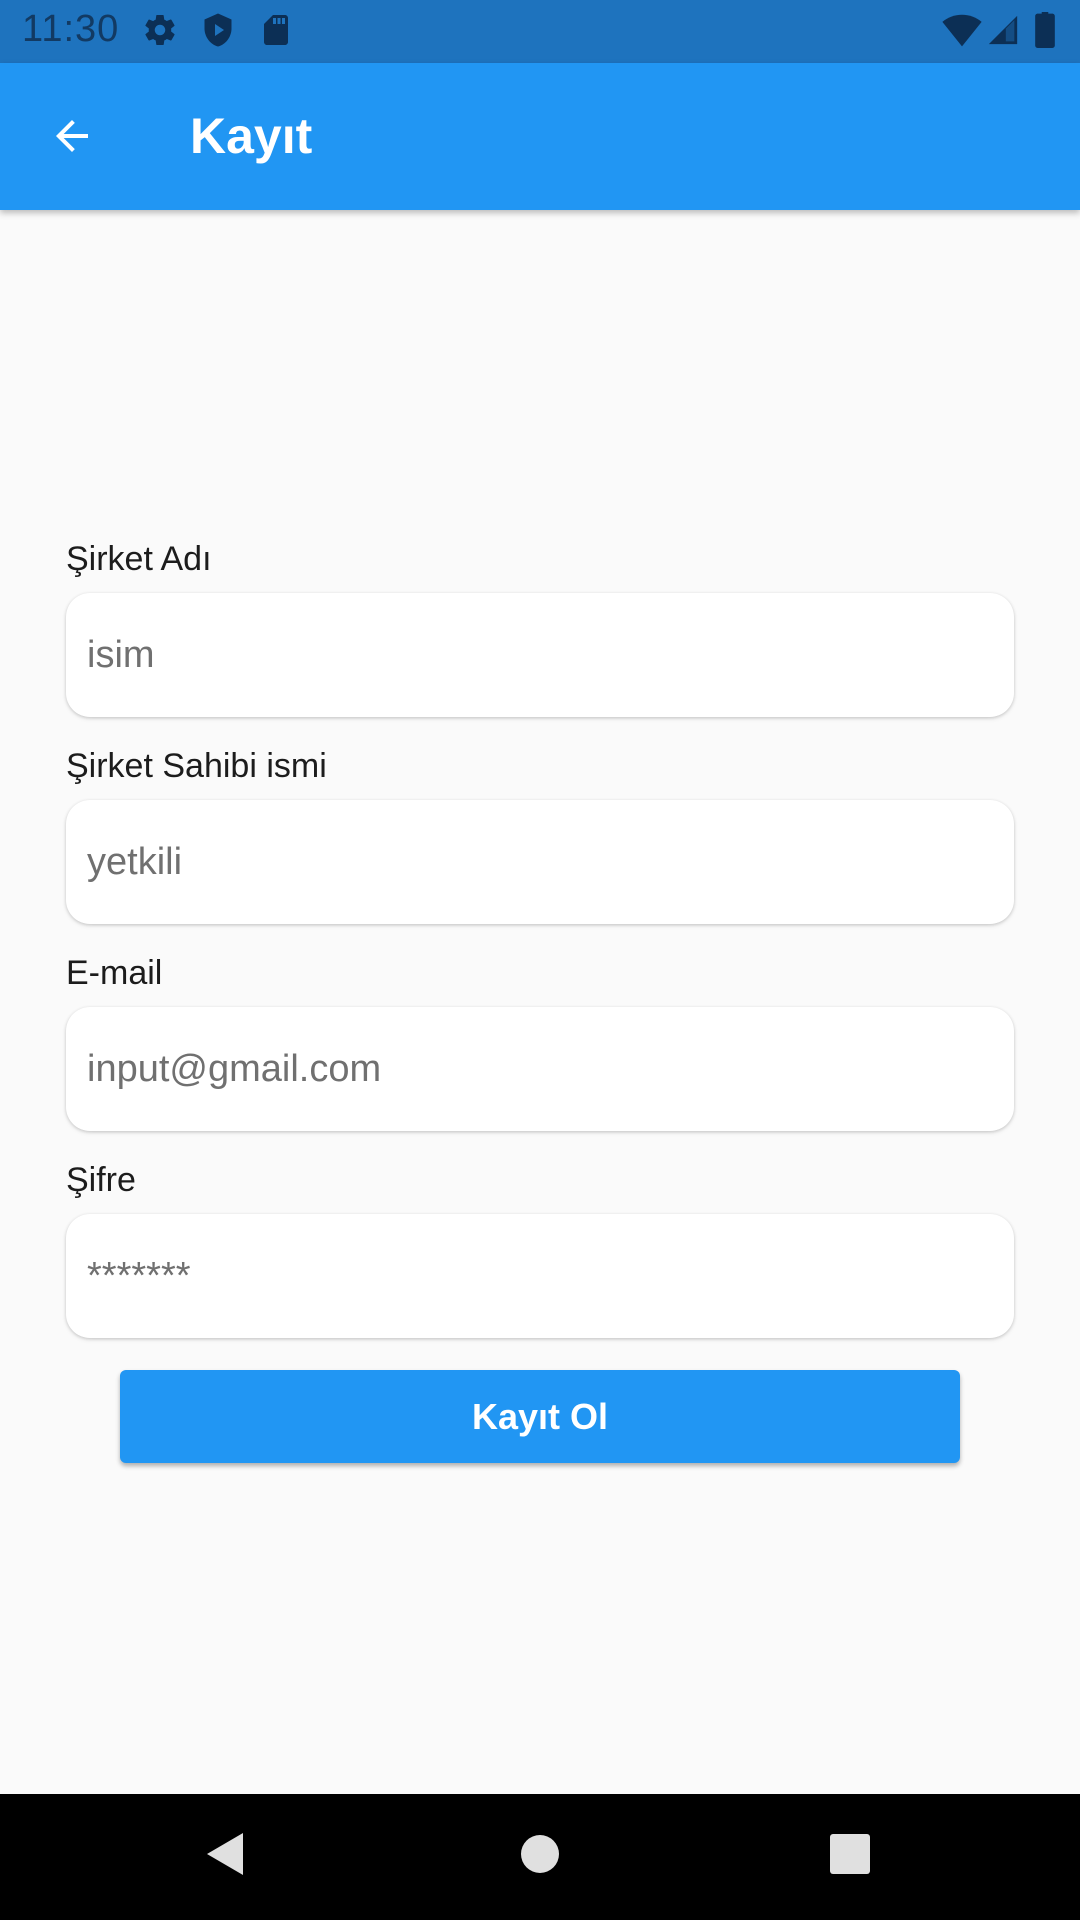 Image resolution: width=1080 pixels, height=1920 pixels. I want to click on register-button-label: Kayıt Ol, so click(540, 1416).